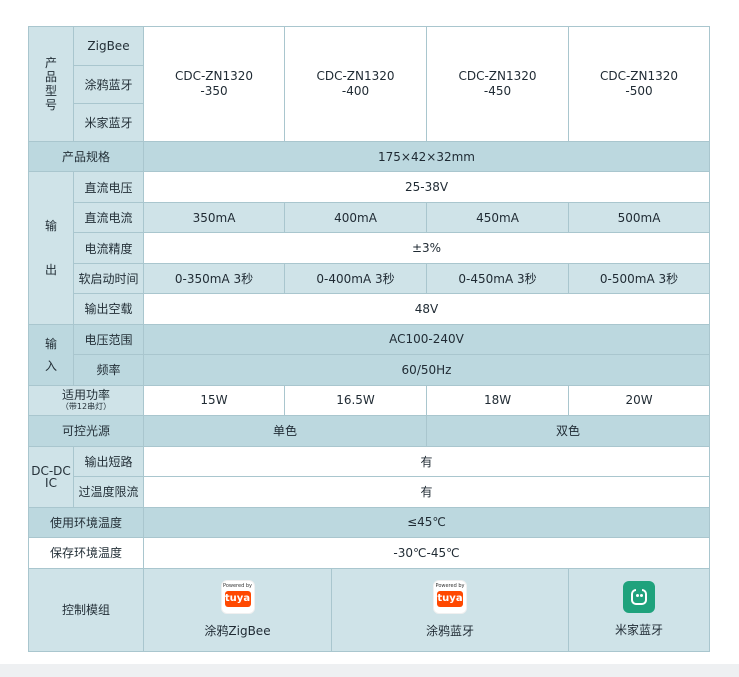  I want to click on voltage-range-value: AC100-240V, so click(426, 339).